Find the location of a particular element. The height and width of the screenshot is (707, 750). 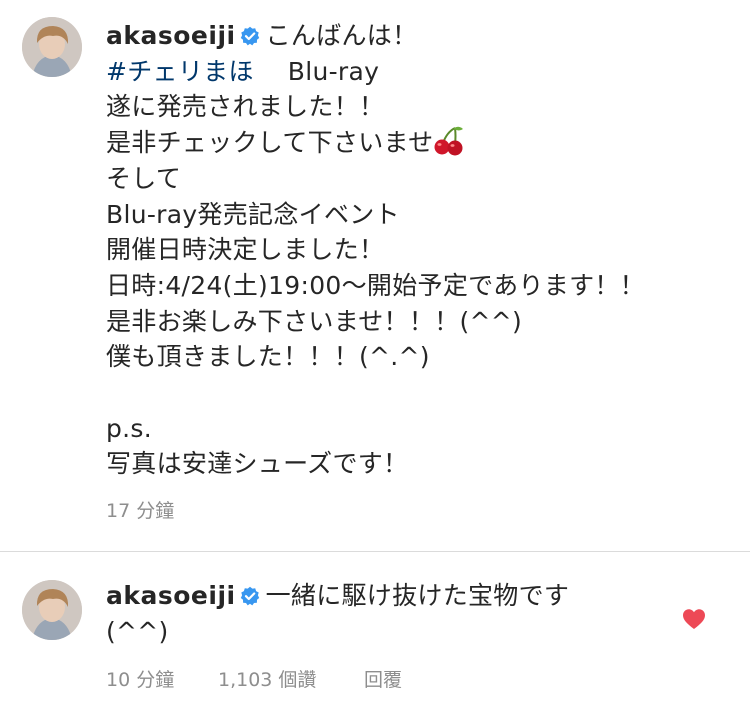

comment-avatar is located at coordinates (52, 610).